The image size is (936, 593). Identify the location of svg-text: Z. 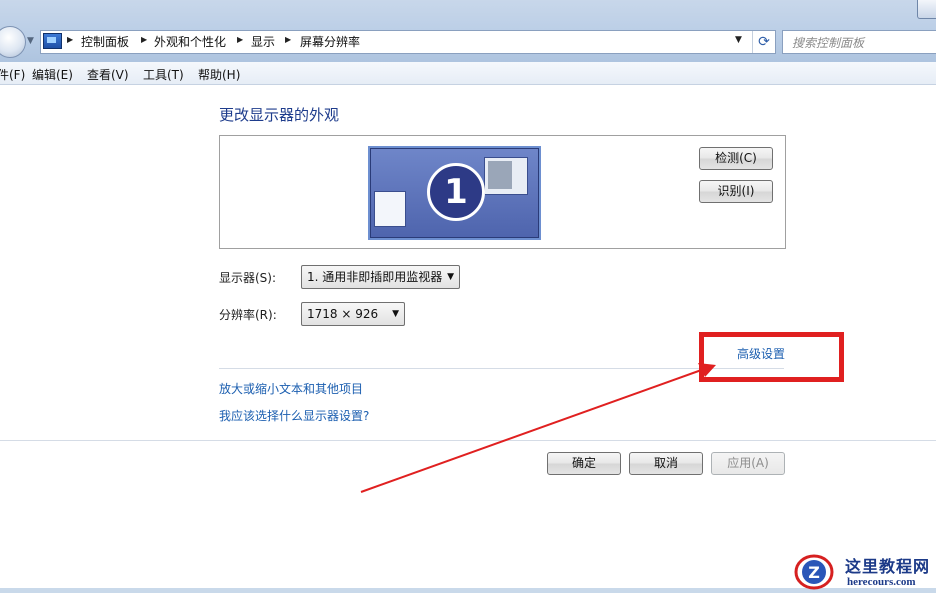
(814, 572).